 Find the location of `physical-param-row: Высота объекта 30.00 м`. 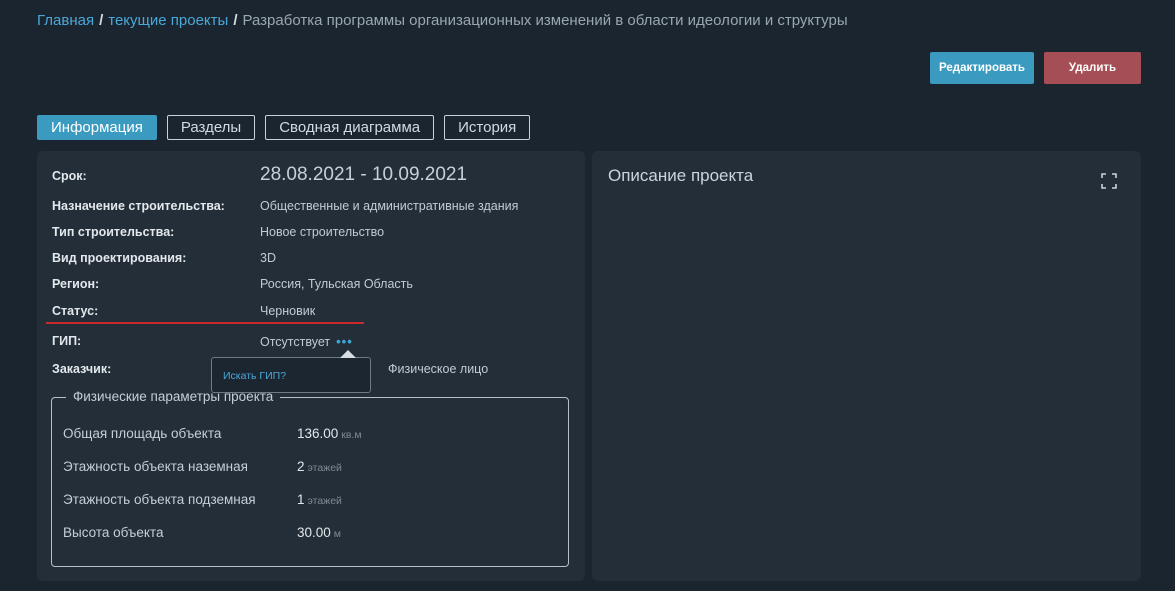

physical-param-row: Высота объекта 30.00 м is located at coordinates (202, 532).